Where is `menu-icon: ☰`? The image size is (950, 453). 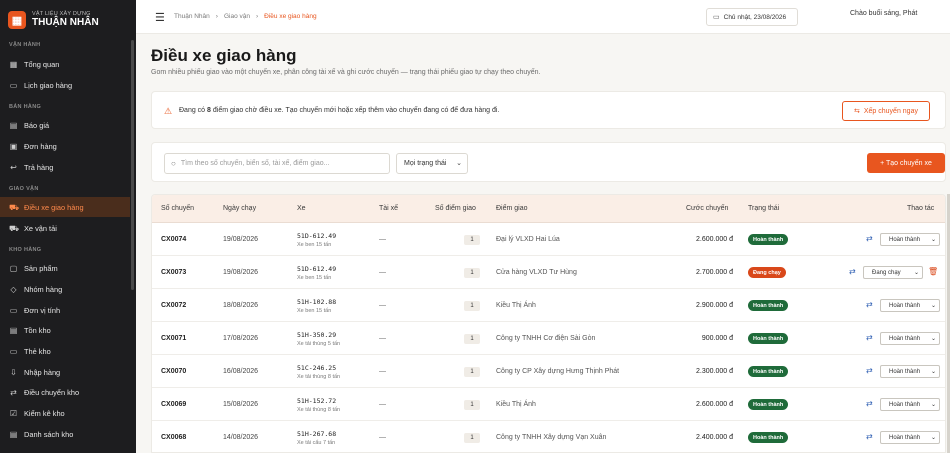
menu-icon: ☰ is located at coordinates (160, 17).